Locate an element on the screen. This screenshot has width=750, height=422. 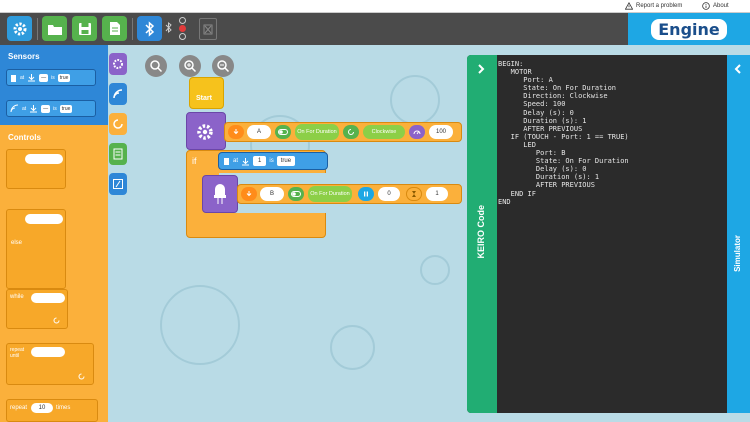
toolbar-divider is located at coordinates (37, 29).